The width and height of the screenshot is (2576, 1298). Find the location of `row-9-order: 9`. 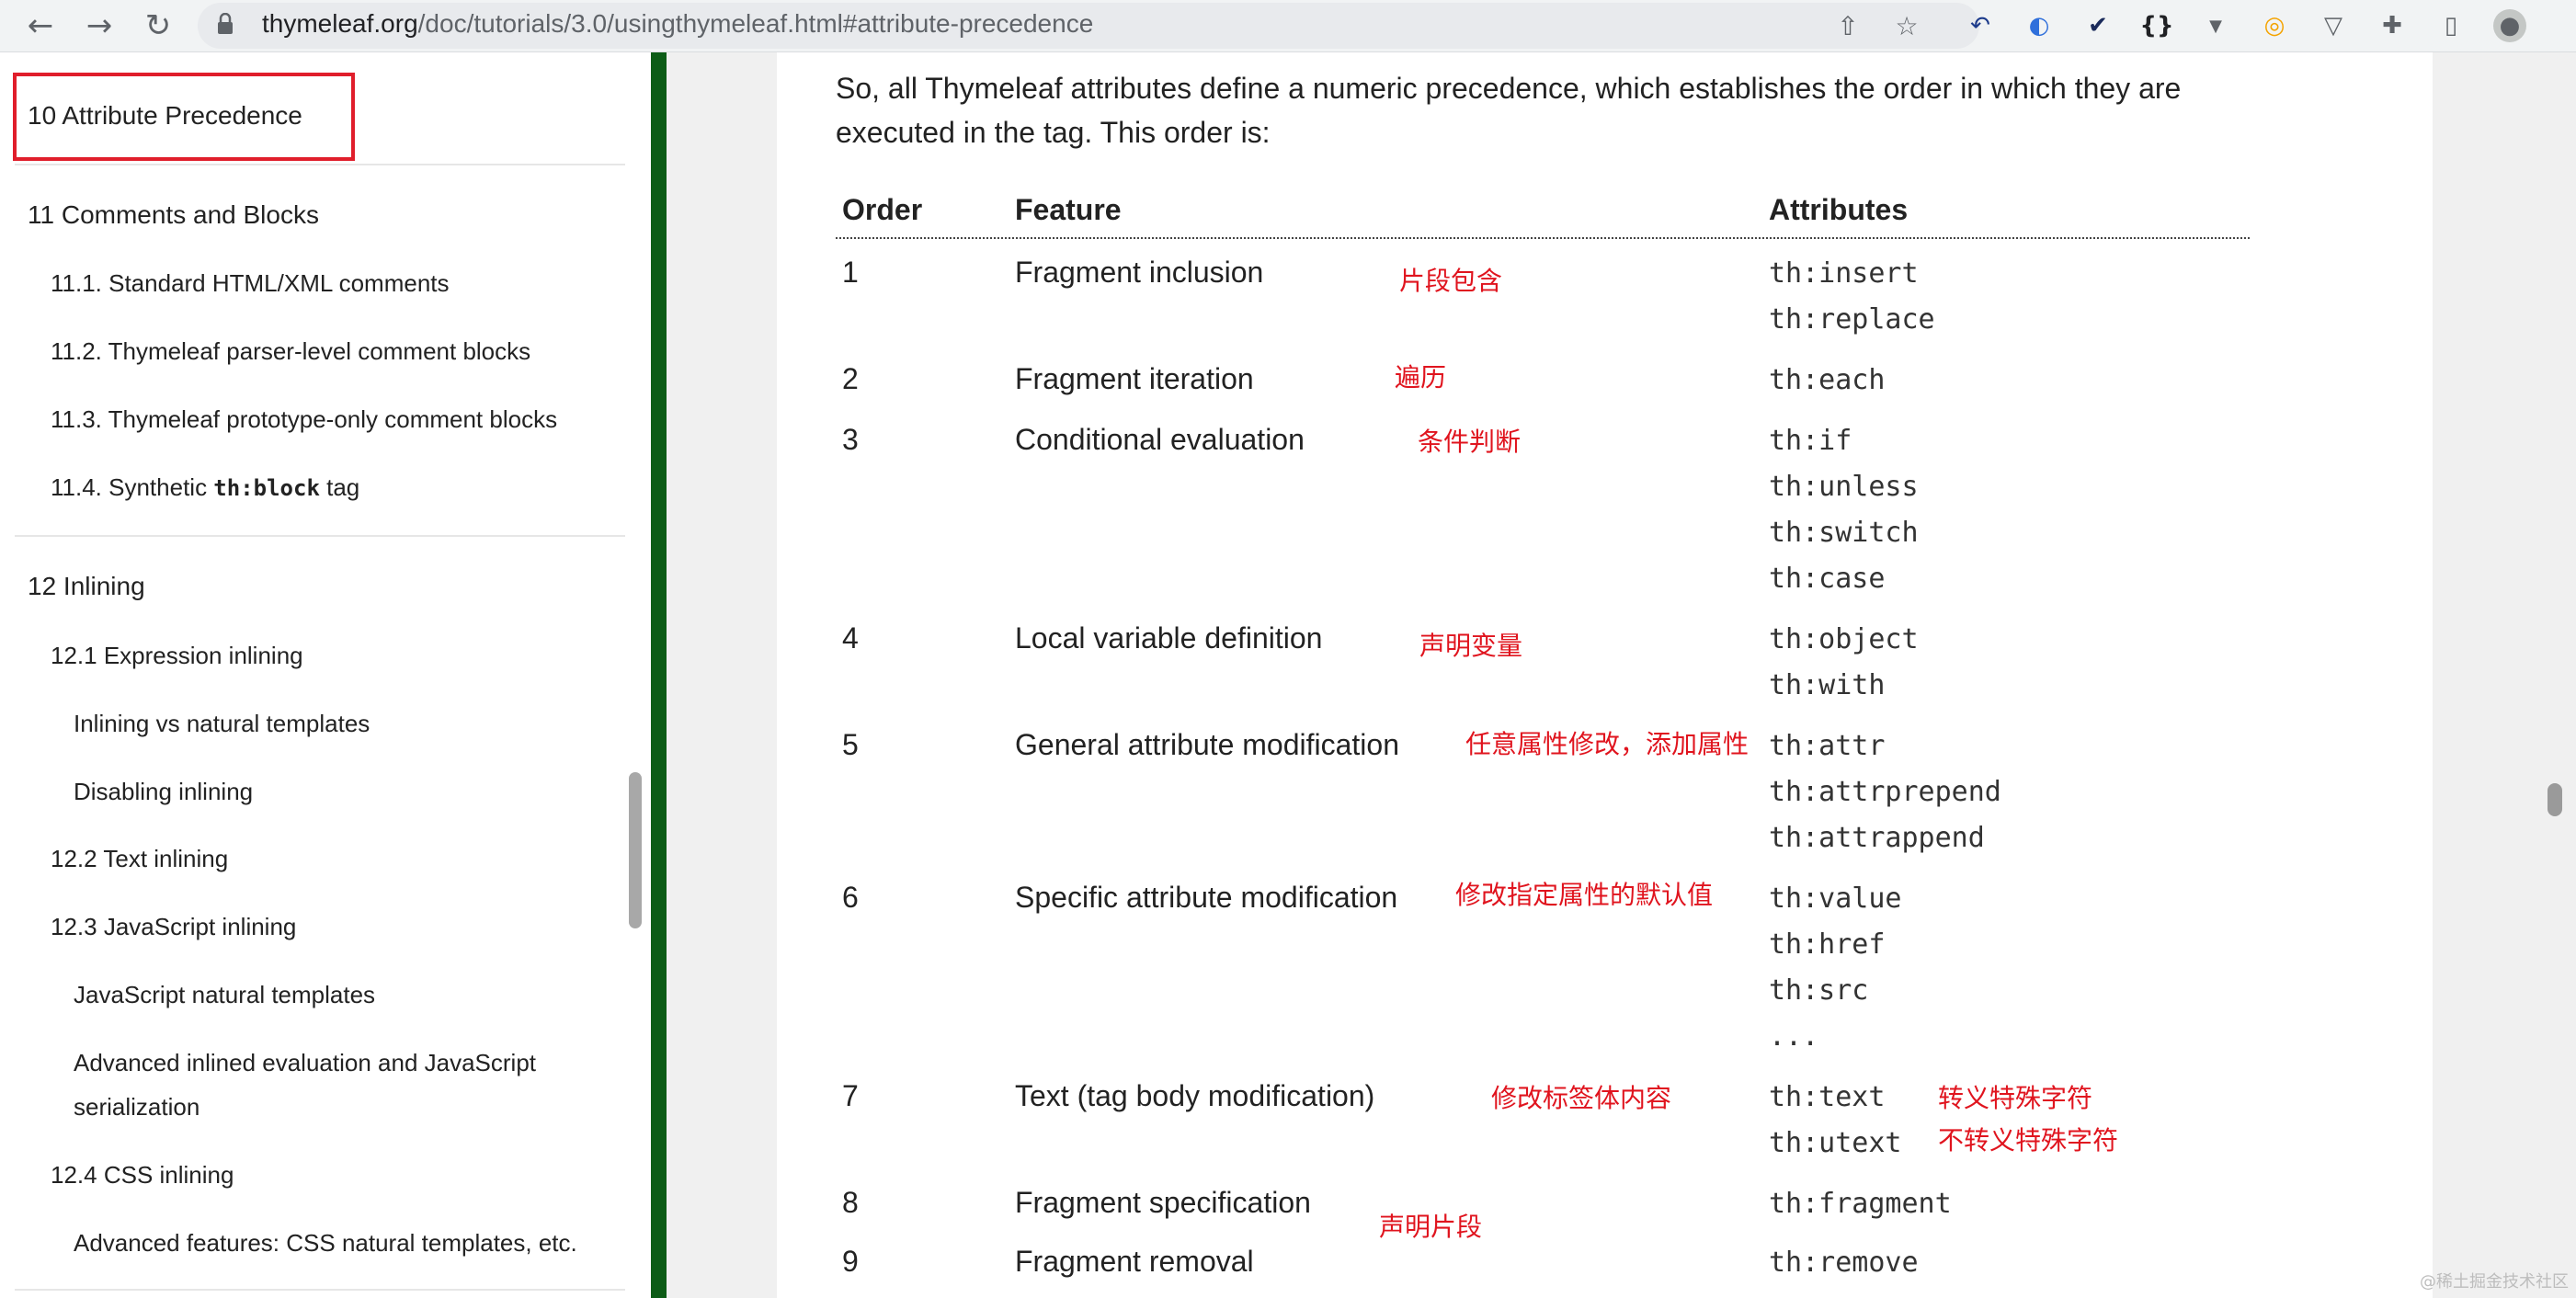

row-9-order: 9 is located at coordinates (850, 1262).